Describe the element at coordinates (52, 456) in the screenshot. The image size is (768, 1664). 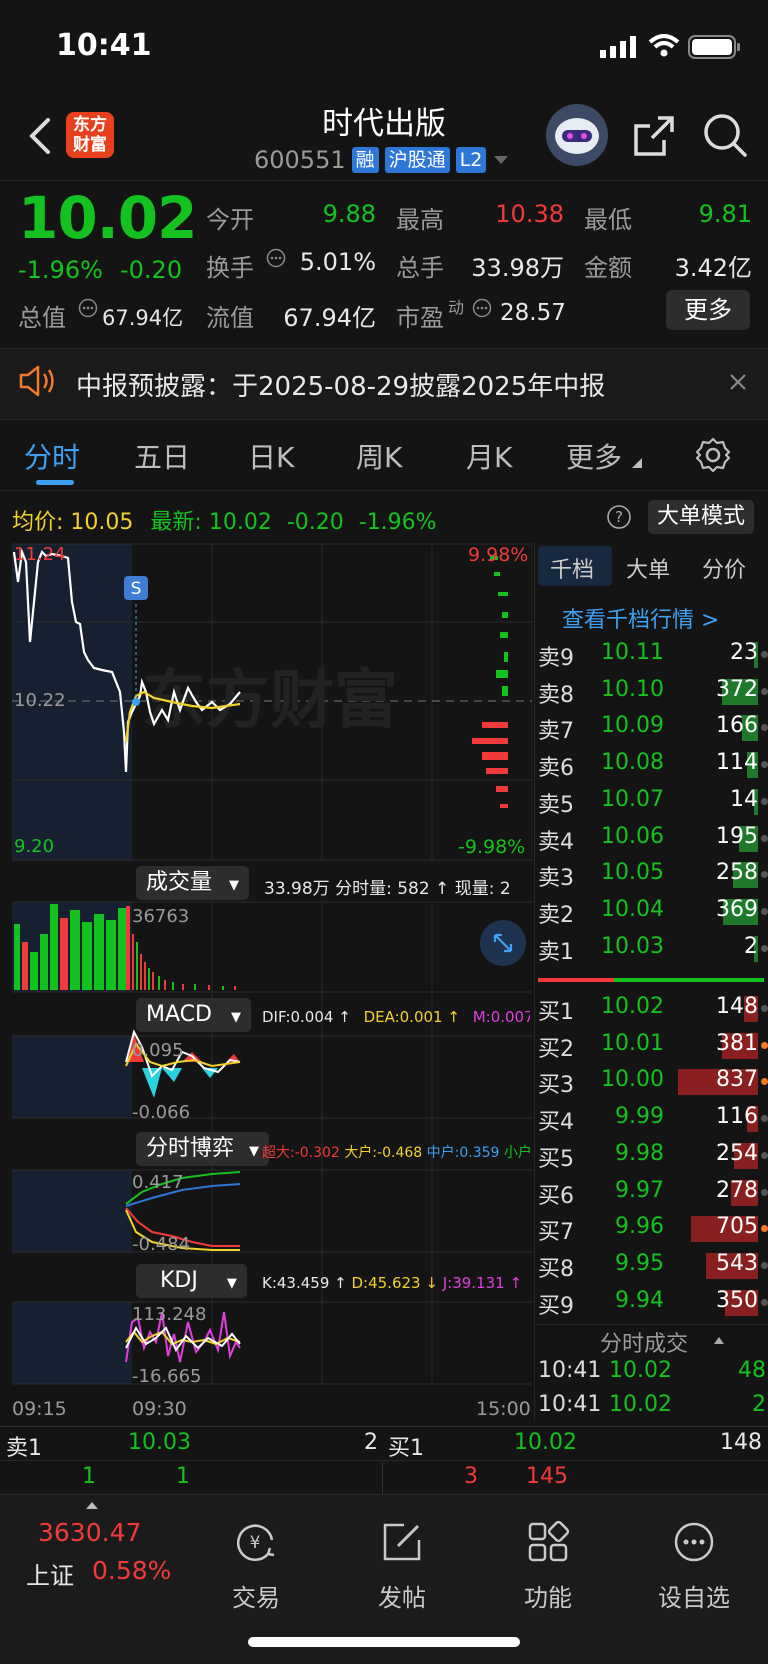
I see `tab-intraday: 分时` at that location.